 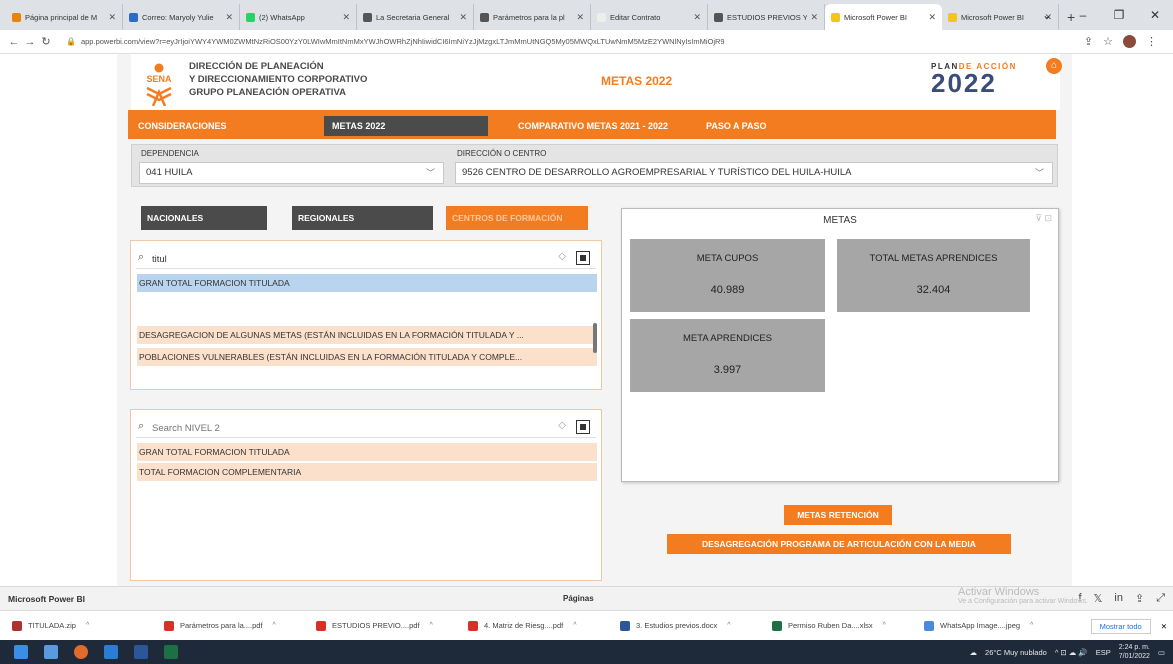 I want to click on org-line-3: GRUPO PLANEACIÓN OPERATIVA, so click(x=267, y=92).